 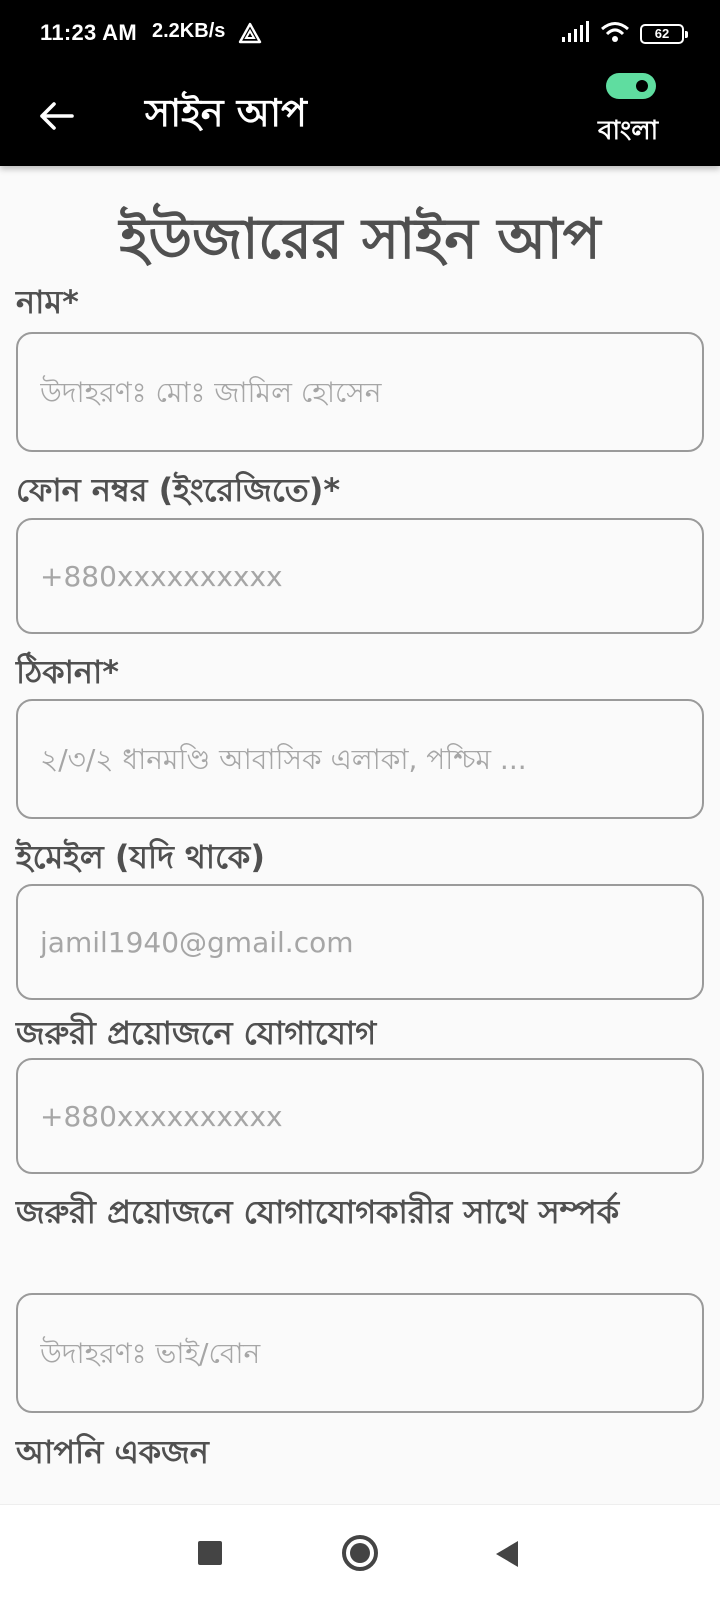 I want to click on status-bar: 11:23 AM 2.2KB/s 62, so click(x=360, y=33).